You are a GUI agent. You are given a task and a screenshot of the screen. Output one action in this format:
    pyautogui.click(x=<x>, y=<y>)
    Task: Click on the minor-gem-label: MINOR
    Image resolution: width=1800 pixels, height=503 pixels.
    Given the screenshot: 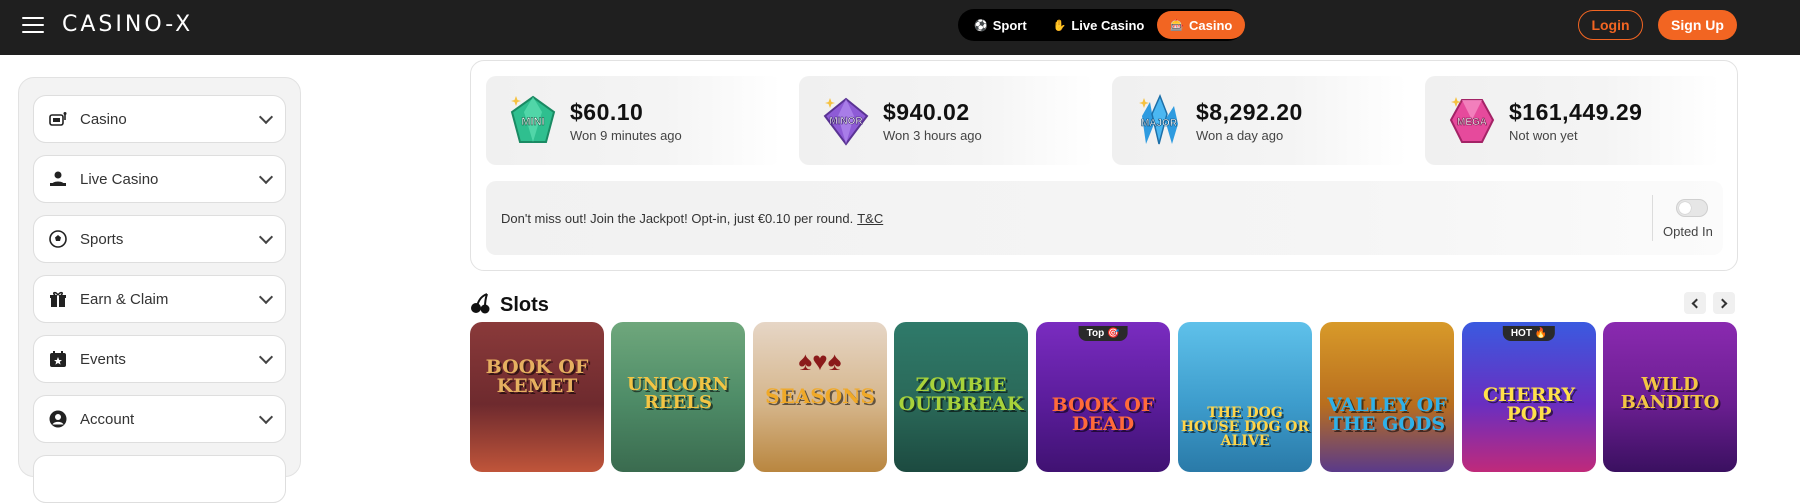 What is the action you would take?
    pyautogui.click(x=846, y=121)
    